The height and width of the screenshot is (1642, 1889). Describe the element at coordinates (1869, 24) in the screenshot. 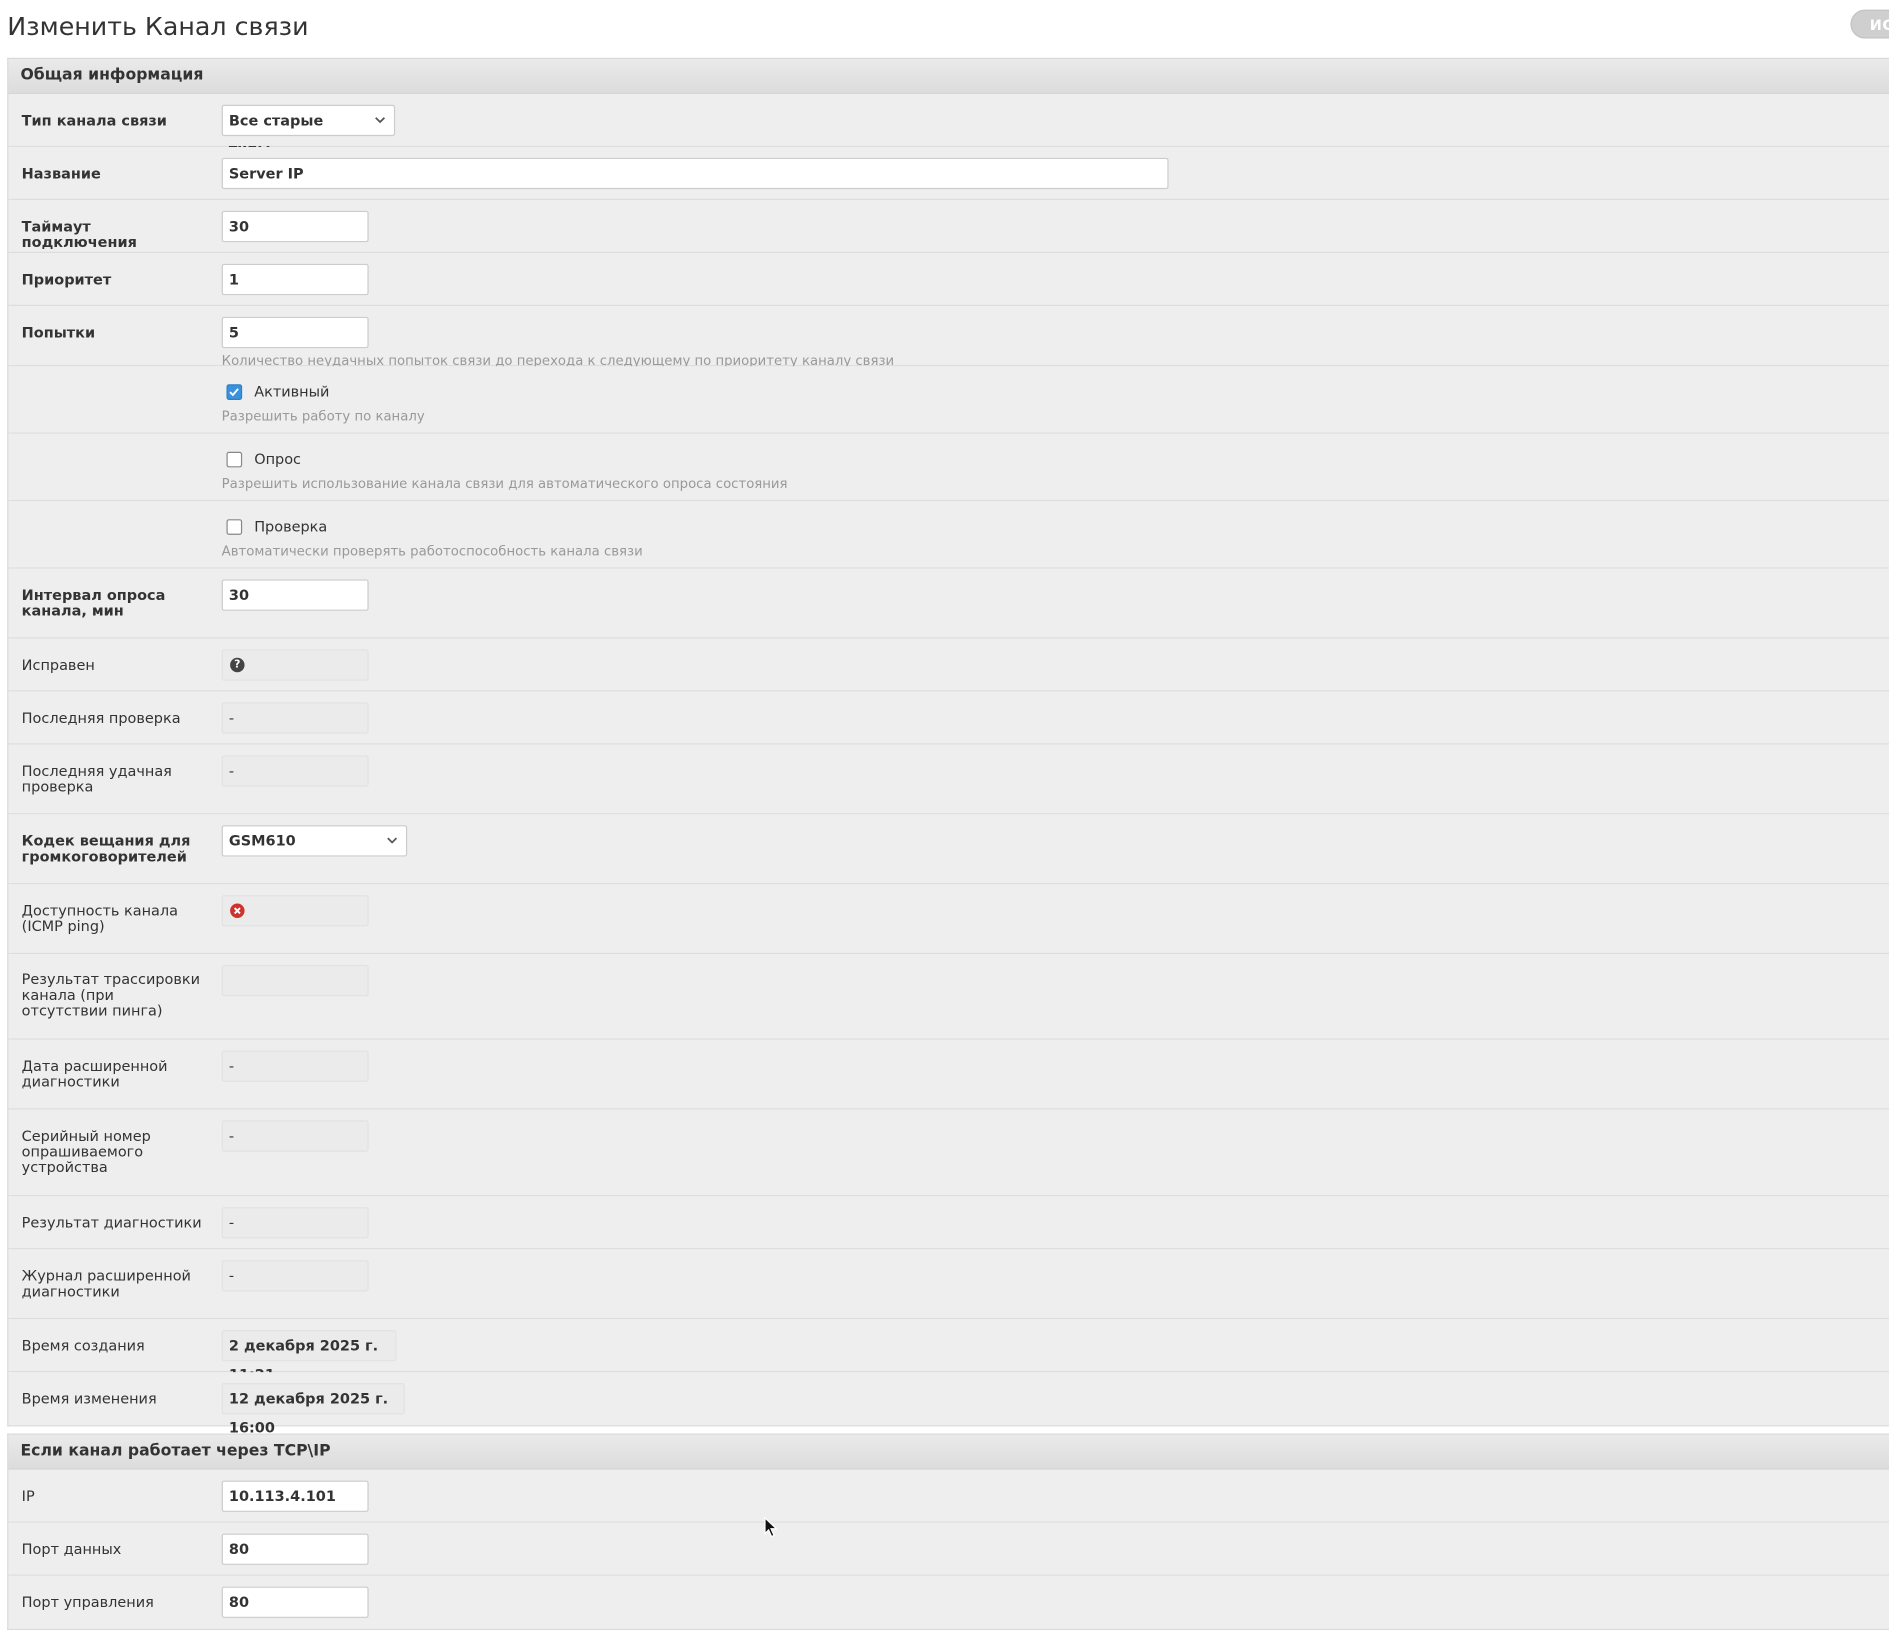

I see `history-button: Ис` at that location.